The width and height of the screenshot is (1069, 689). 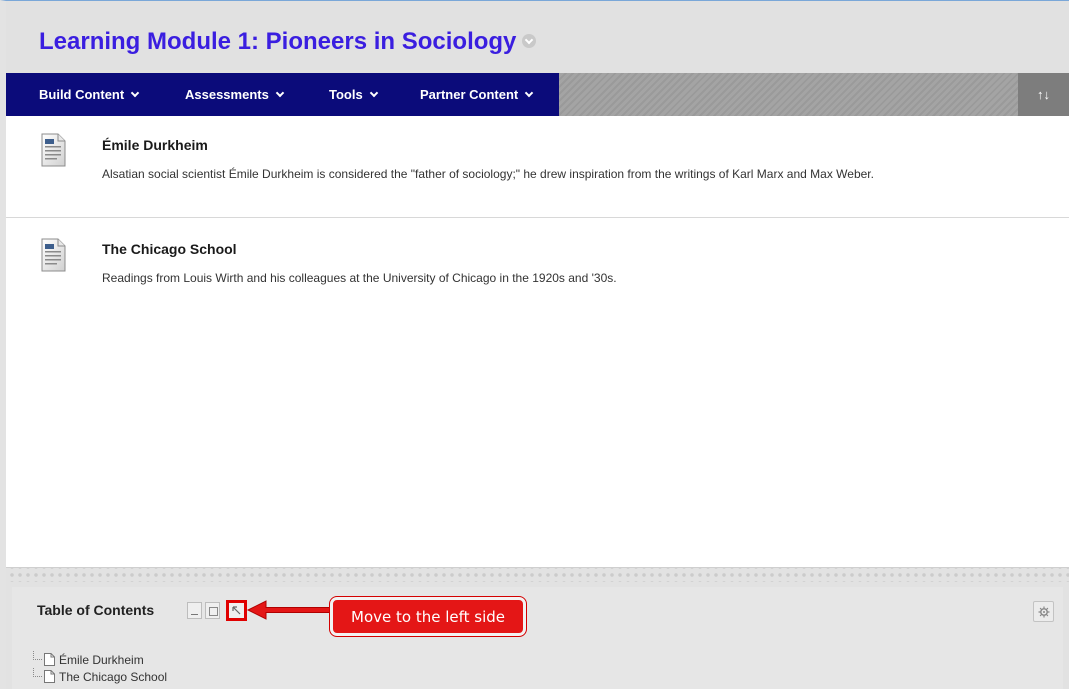 I want to click on build-content-label: Build Content, so click(x=82, y=94).